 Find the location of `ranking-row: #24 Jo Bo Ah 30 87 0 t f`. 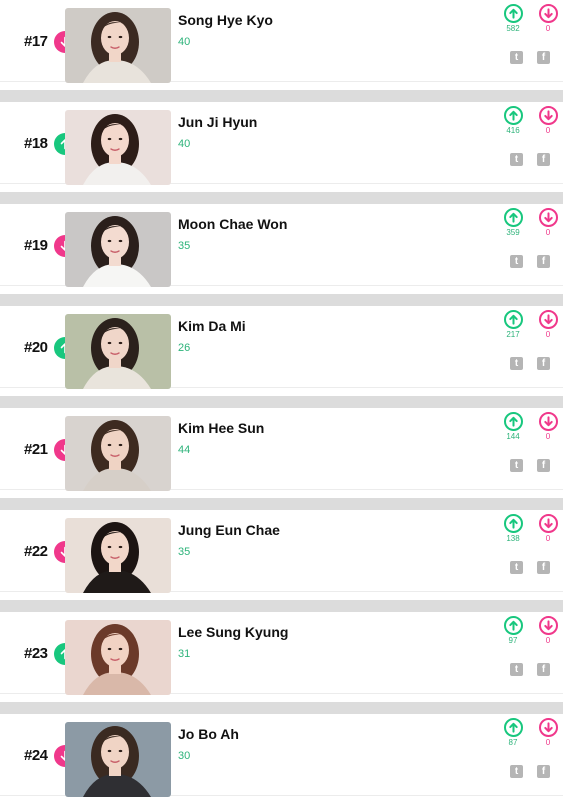

ranking-row: #24 Jo Bo Ah 30 87 0 t f is located at coordinates (281, 755).